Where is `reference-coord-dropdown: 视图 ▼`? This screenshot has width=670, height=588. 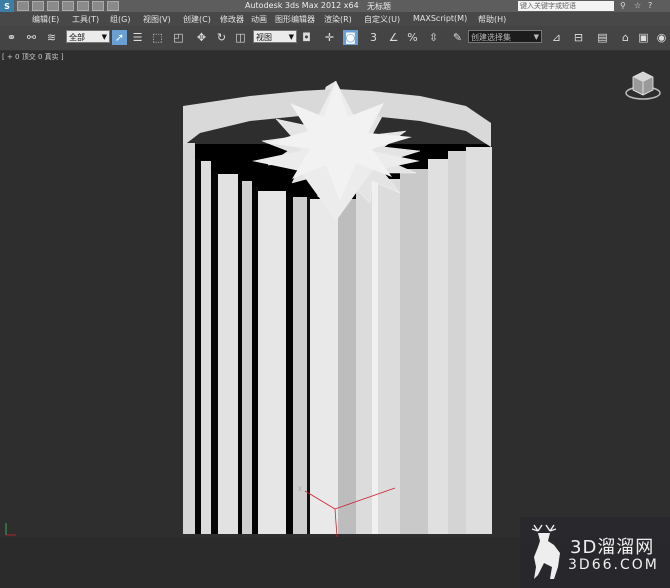
reference-coord-dropdown: 视图 ▼ is located at coordinates (275, 36).